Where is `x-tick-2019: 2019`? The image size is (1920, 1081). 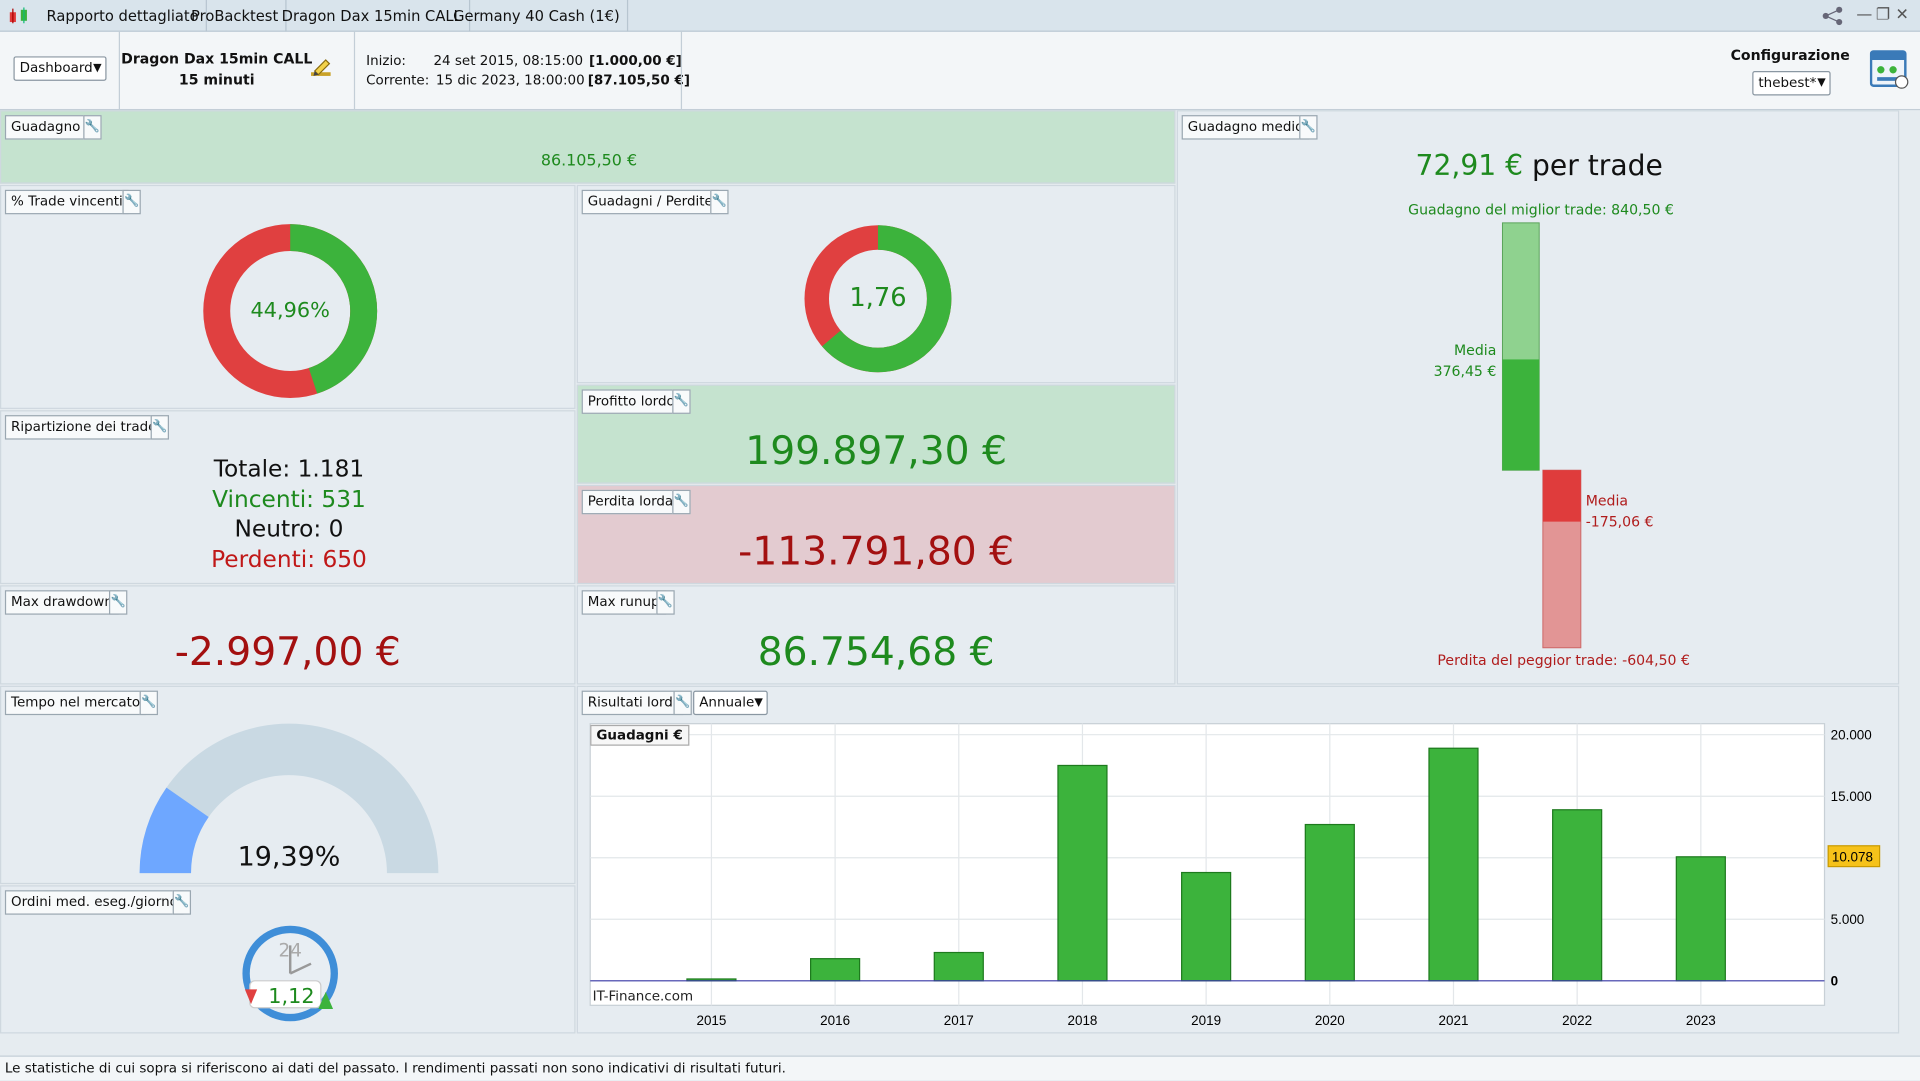 x-tick-2019: 2019 is located at coordinates (1206, 1020).